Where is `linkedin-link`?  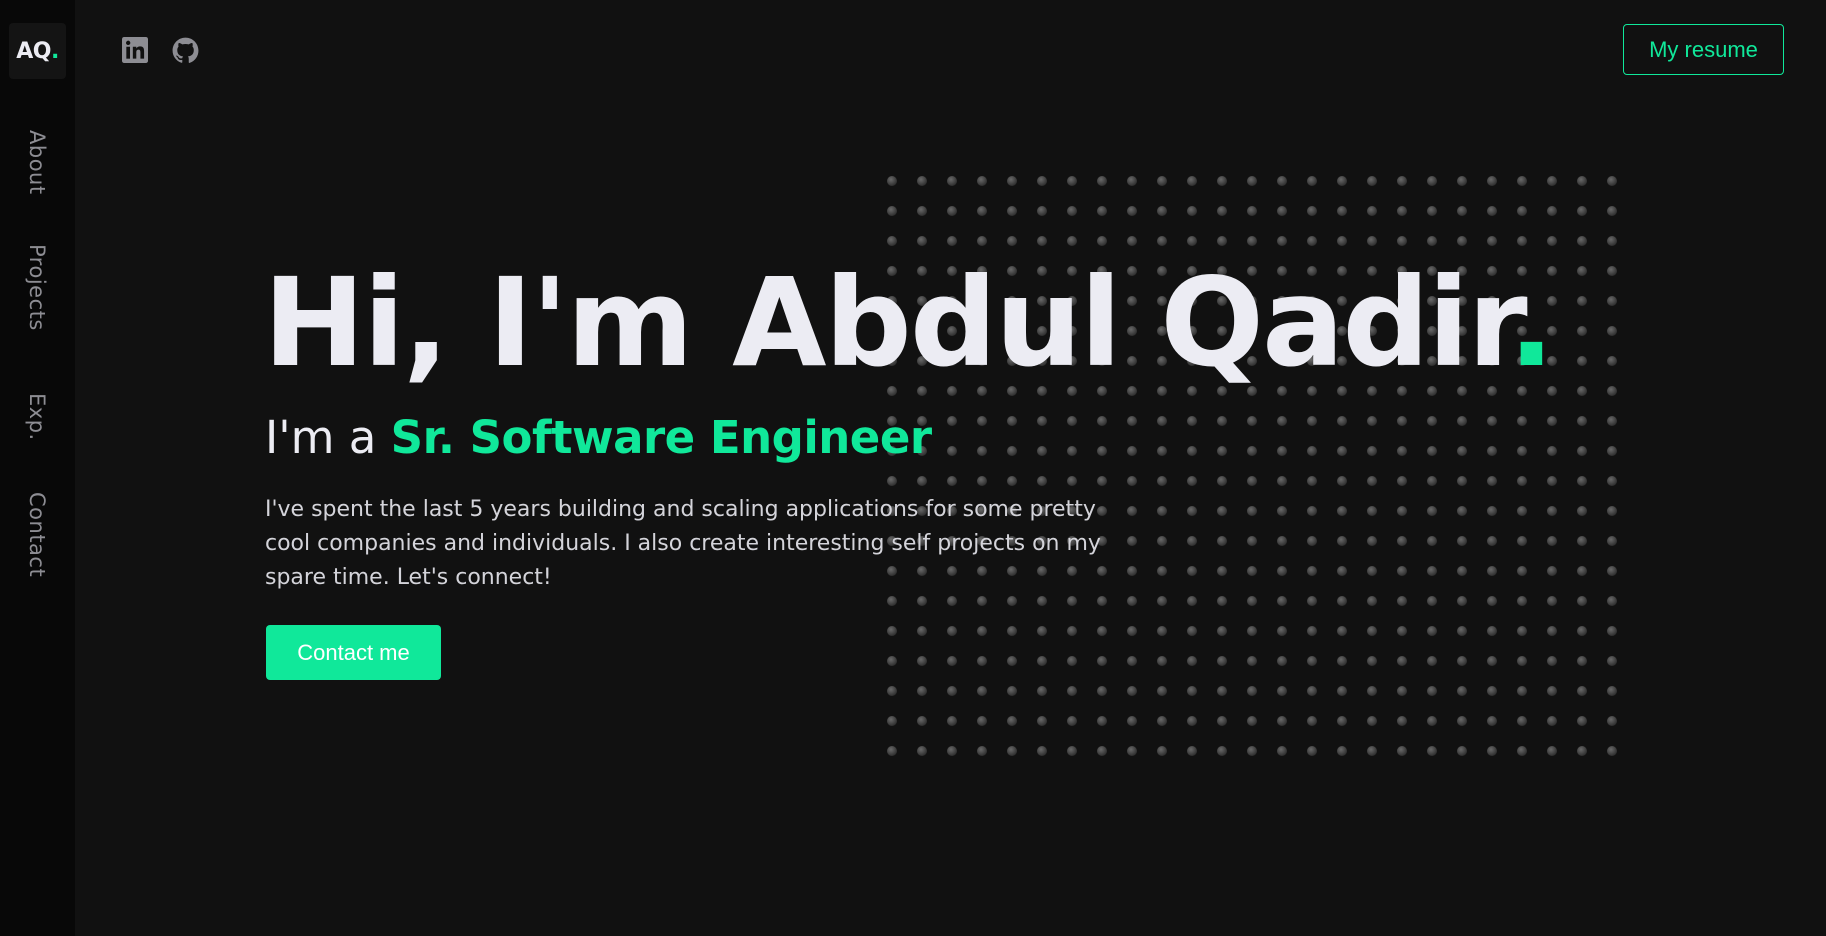 linkedin-link is located at coordinates (135, 50).